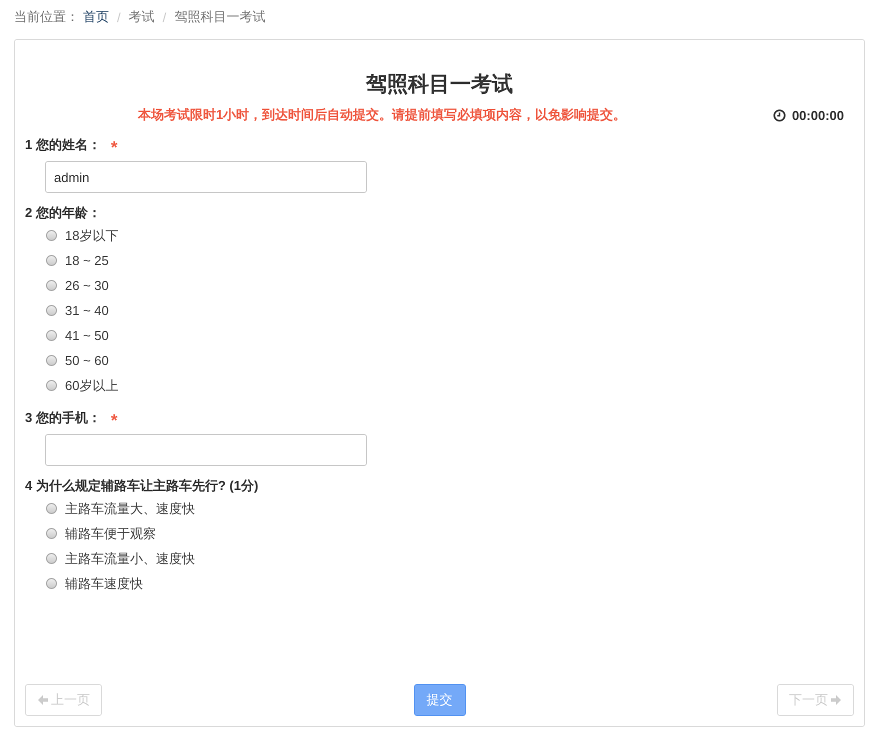  What do you see at coordinates (96, 17) in the screenshot?
I see `breadcrumb-link: 首页` at bounding box center [96, 17].